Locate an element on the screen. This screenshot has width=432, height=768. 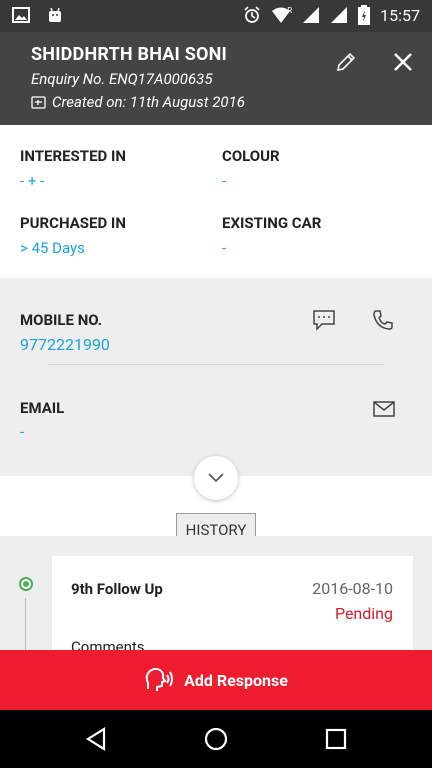
colour-label: COLOUR is located at coordinates (251, 156).